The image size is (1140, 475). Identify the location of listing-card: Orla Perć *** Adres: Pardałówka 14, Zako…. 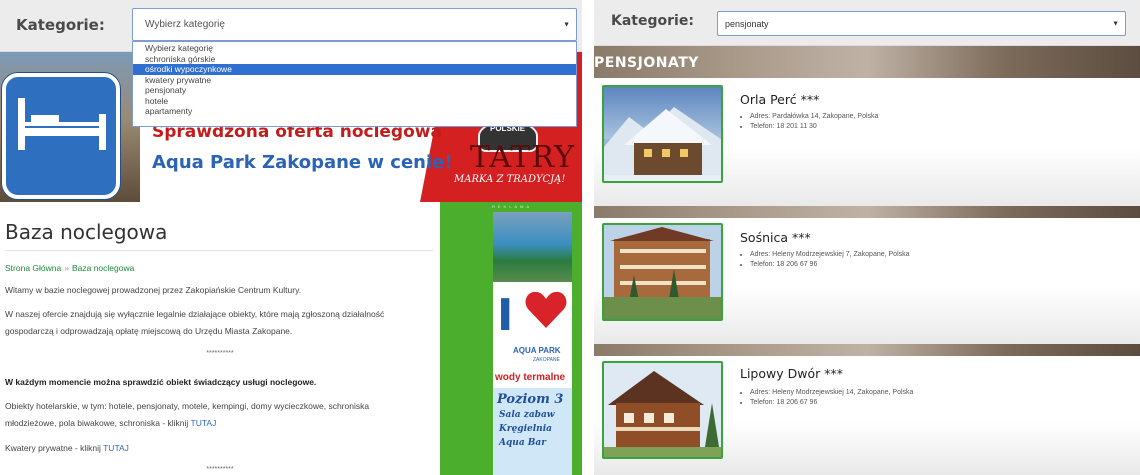
(867, 142).